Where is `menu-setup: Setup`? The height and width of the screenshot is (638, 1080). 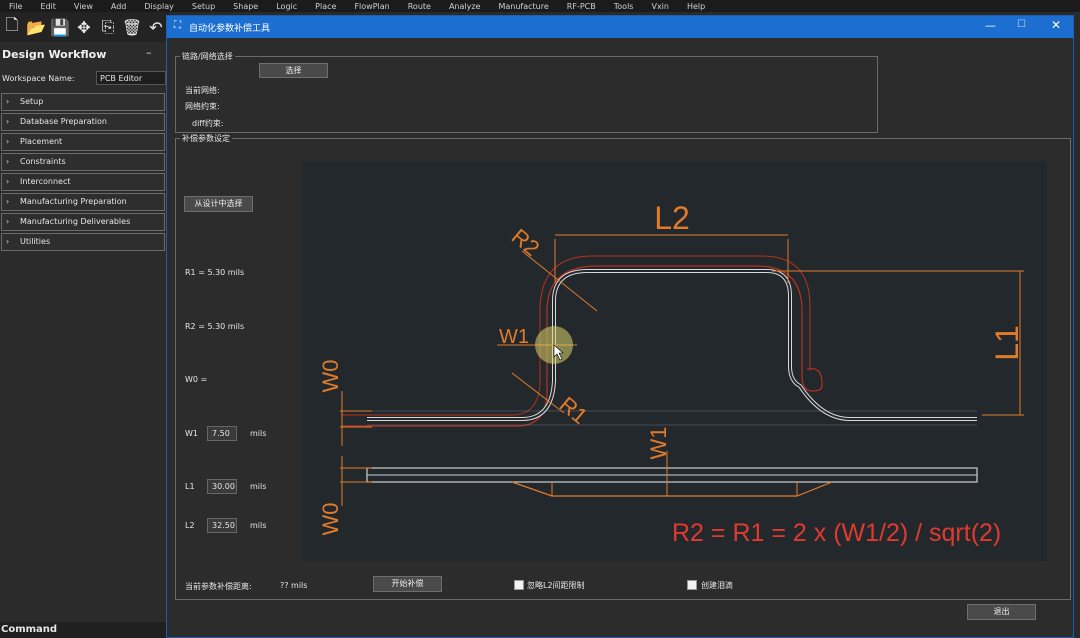 menu-setup: Setup is located at coordinates (203, 6).